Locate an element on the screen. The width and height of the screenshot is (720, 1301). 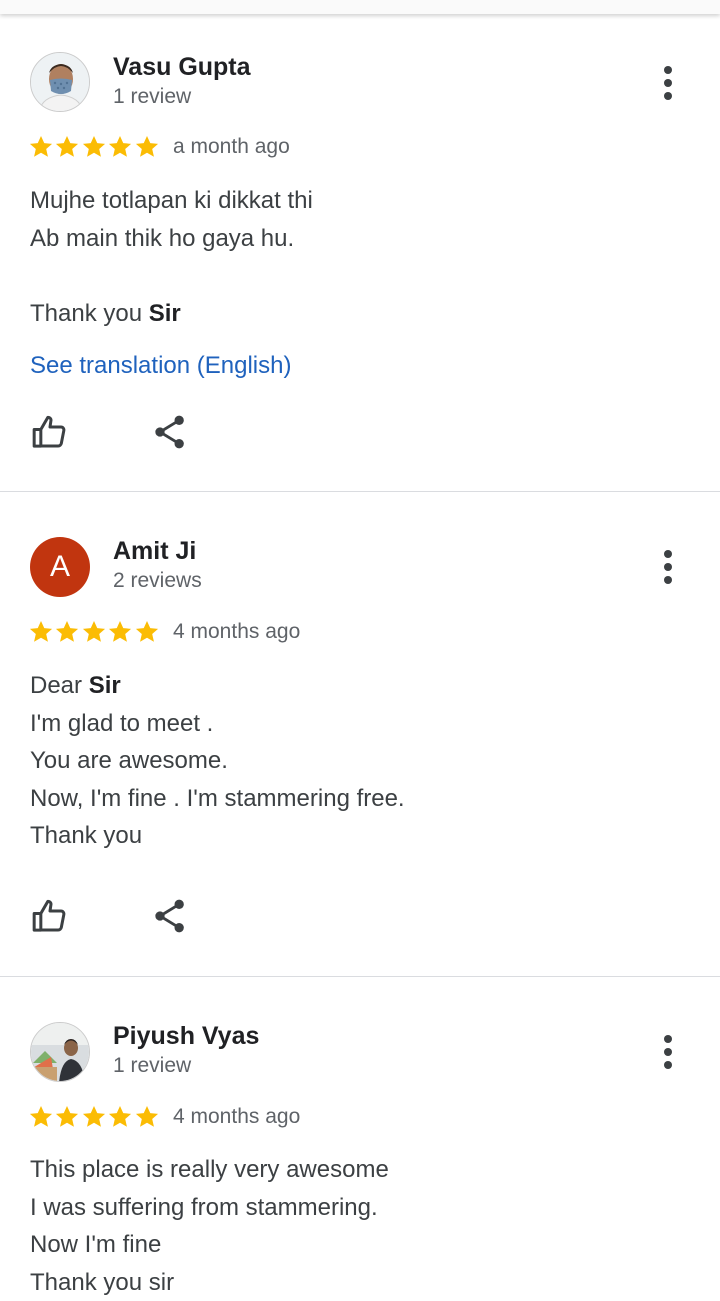
review-line: Ab main thik ho gaya hu. is located at coordinates (171, 239).